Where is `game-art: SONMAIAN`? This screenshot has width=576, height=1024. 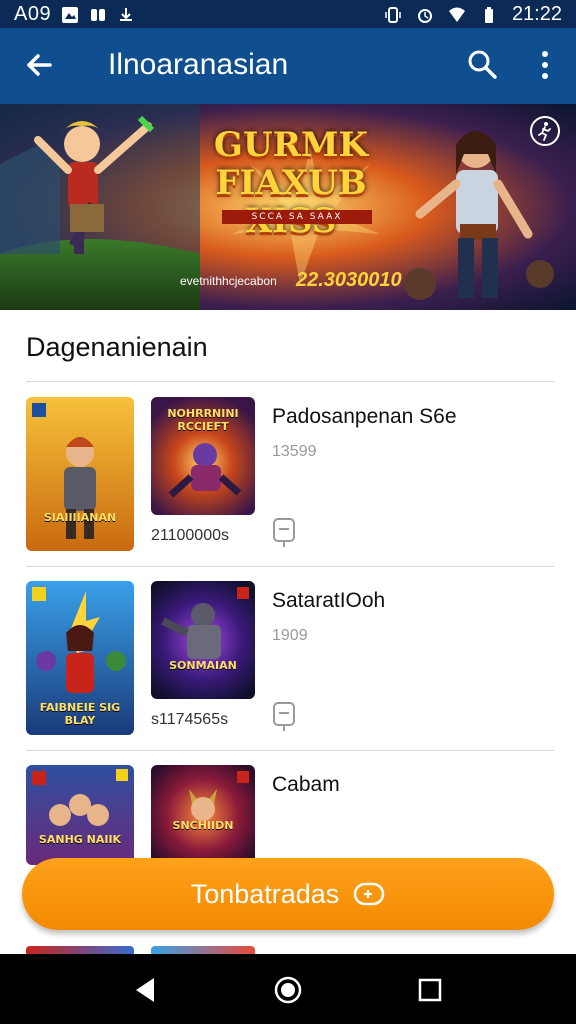
game-art: SONMAIAN is located at coordinates (203, 640).